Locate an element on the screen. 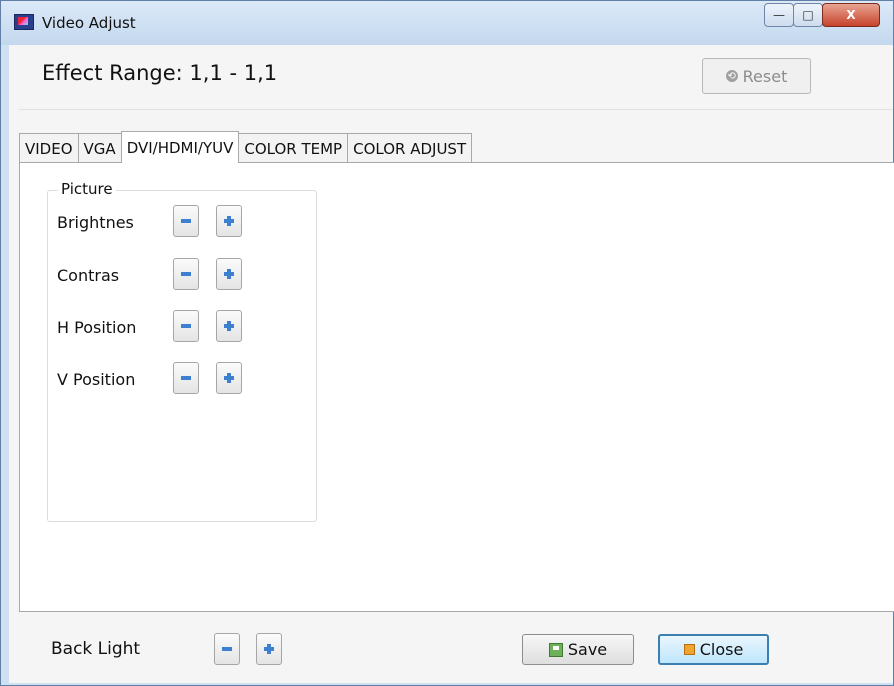  v-position-label: V Position is located at coordinates (96, 379).